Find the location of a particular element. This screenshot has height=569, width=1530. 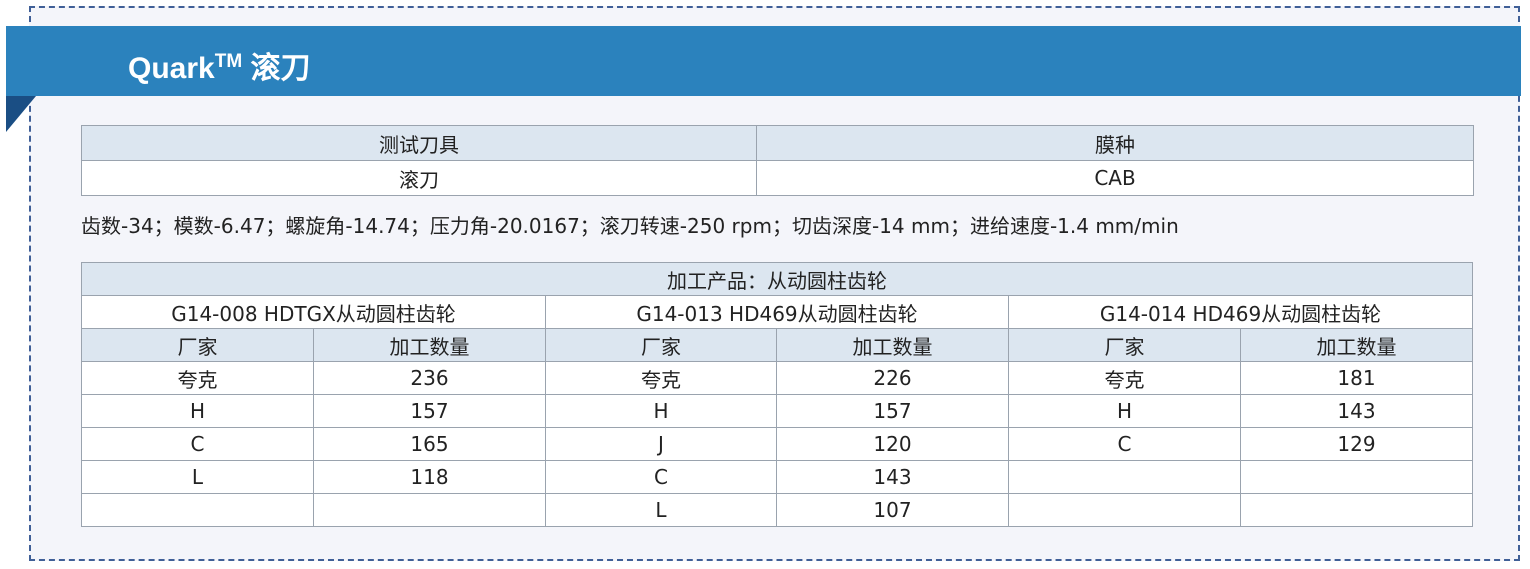

product-table-title: 加工产品：从动圆柱齿轮 is located at coordinates (777, 279).